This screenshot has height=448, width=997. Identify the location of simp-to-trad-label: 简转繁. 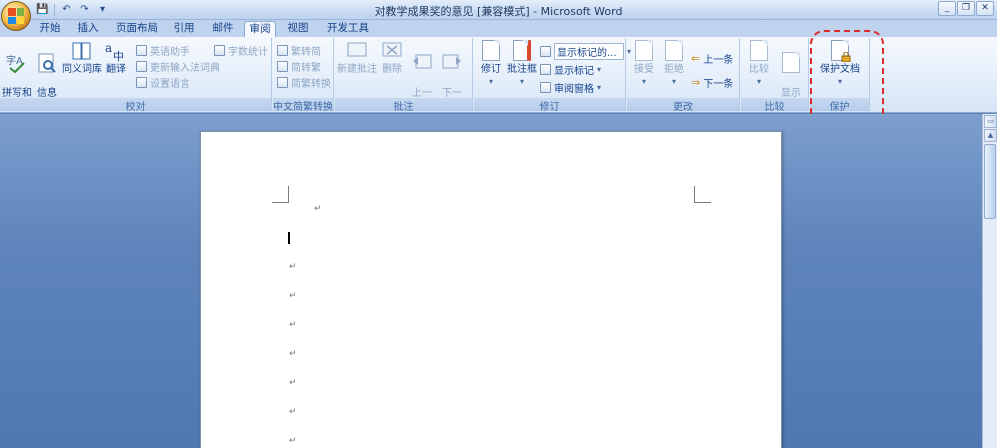
(306, 68).